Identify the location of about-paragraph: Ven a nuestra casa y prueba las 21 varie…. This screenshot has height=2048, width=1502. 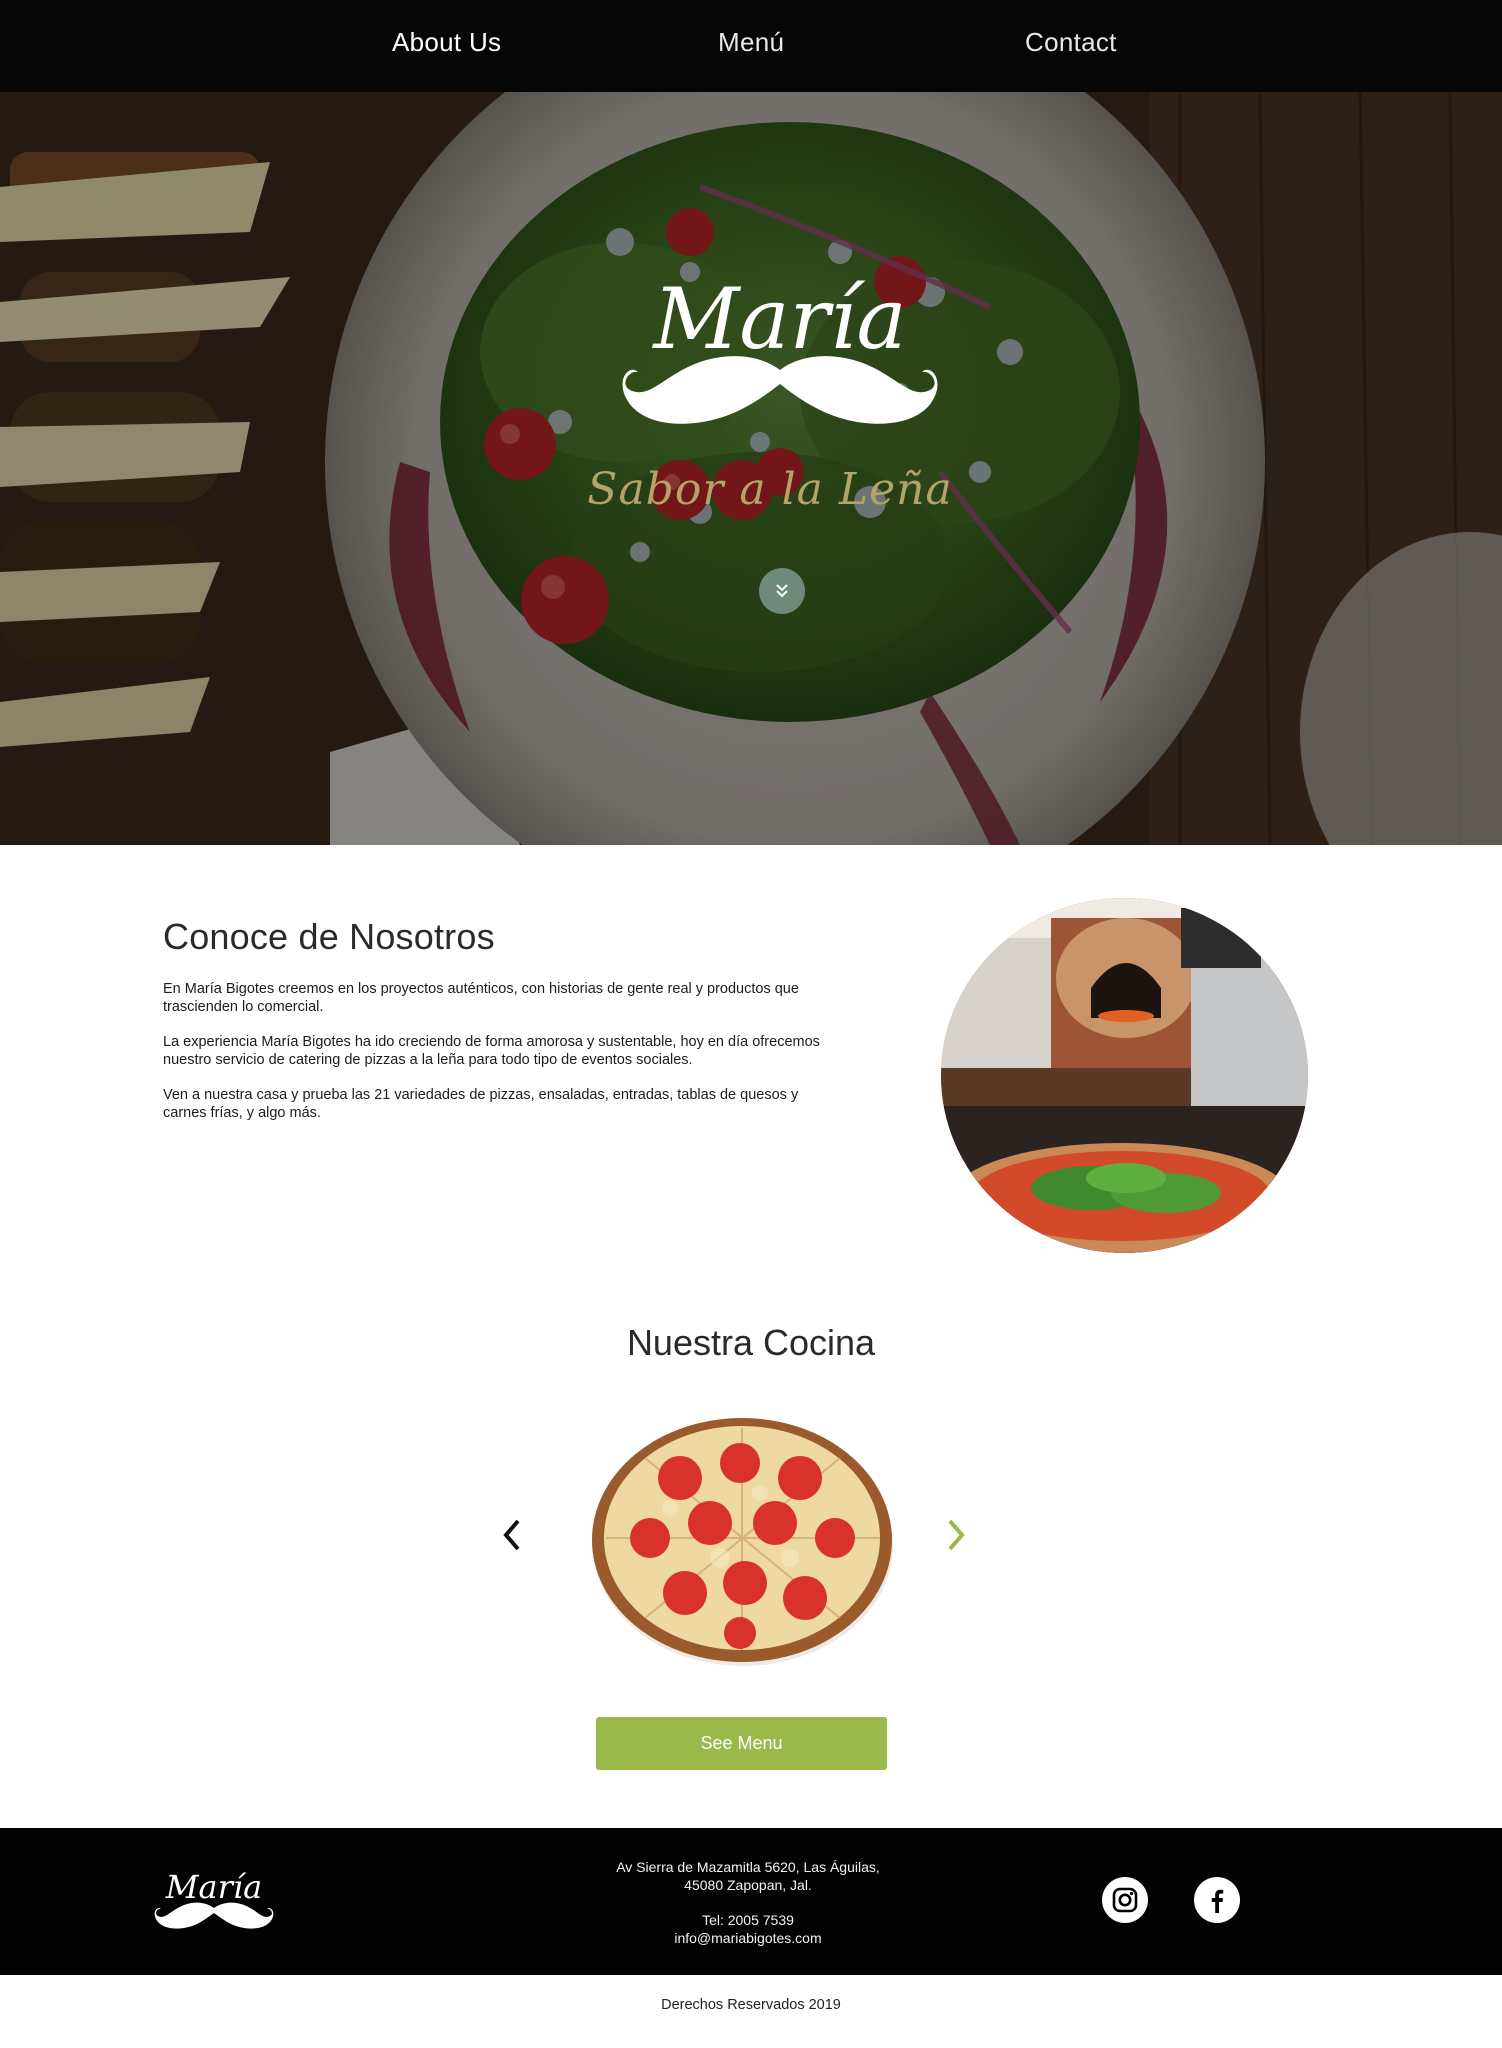
(481, 1104).